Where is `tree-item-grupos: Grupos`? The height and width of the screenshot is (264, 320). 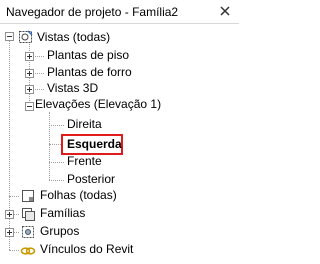
tree-item-grupos: Grupos is located at coordinates (59, 231).